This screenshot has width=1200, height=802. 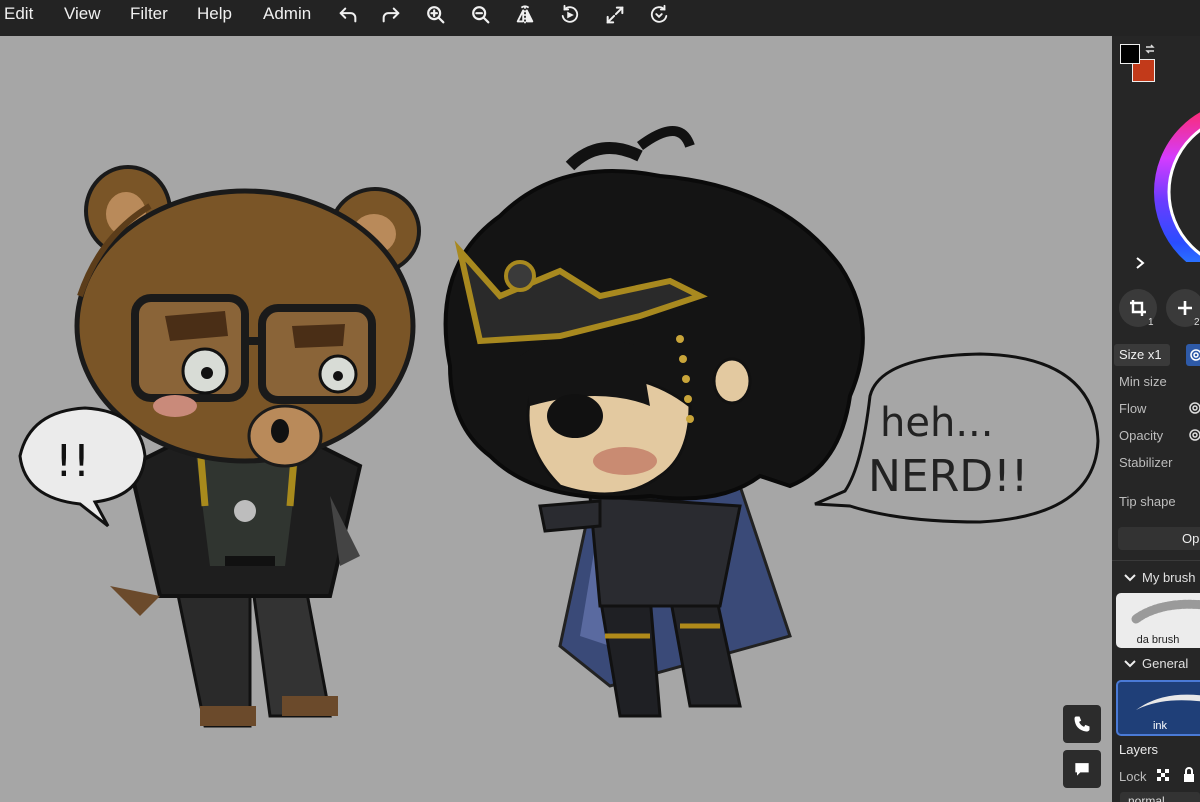 I want to click on general-brushes-header: General, so click(x=1156, y=663).